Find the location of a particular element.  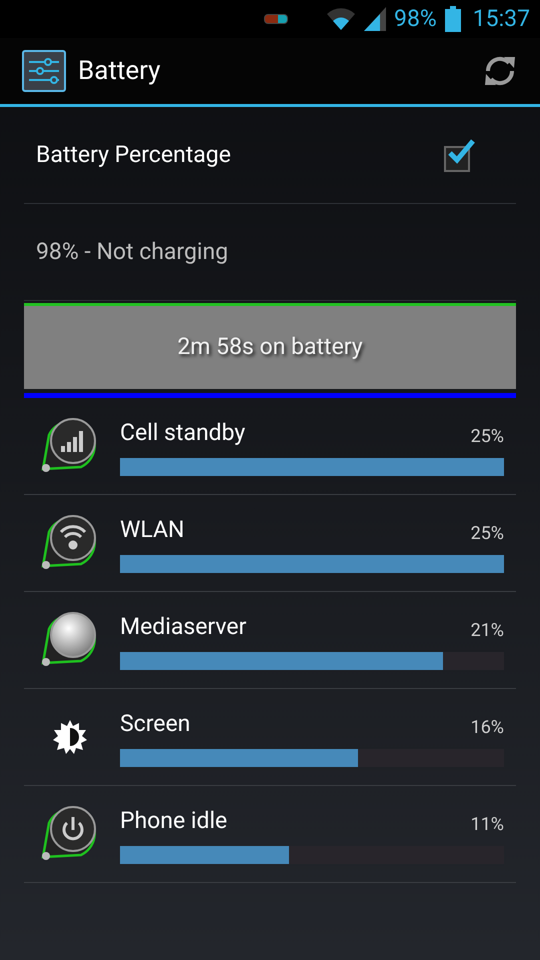

charge-status: 98% - Not charging is located at coordinates (132, 251).